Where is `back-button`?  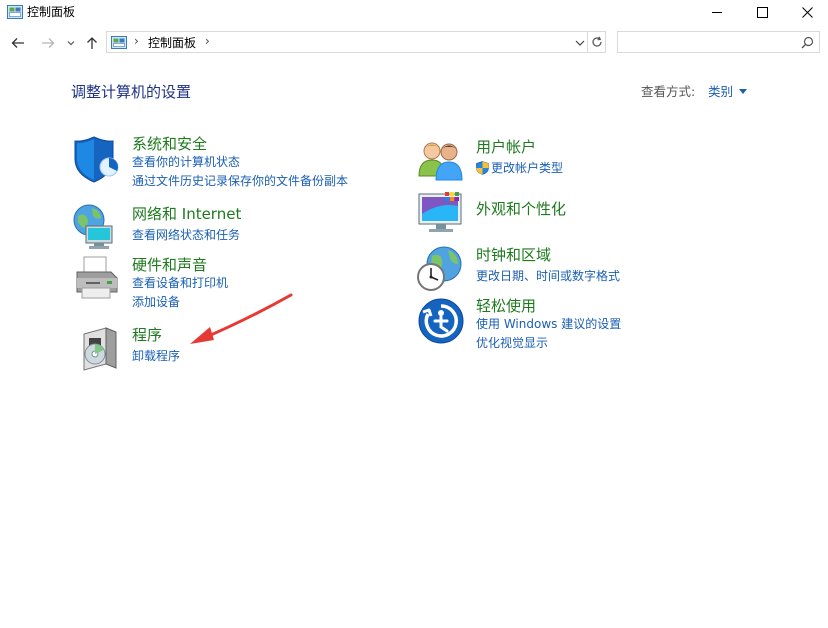
back-button is located at coordinates (18, 43).